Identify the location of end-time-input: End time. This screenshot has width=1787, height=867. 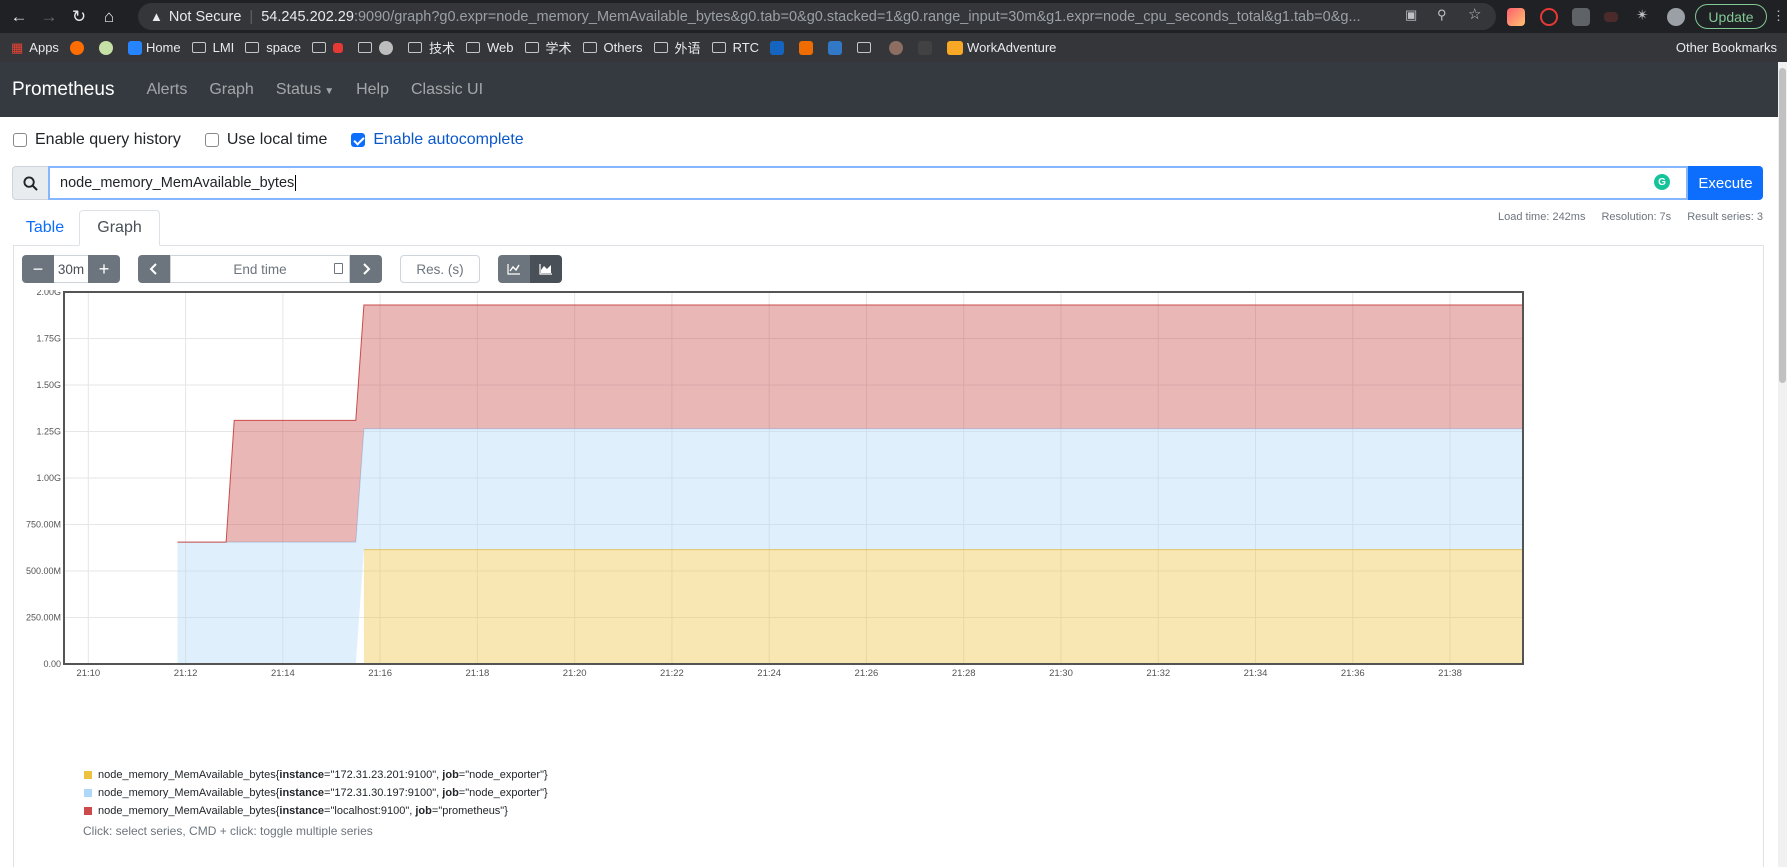
(260, 269).